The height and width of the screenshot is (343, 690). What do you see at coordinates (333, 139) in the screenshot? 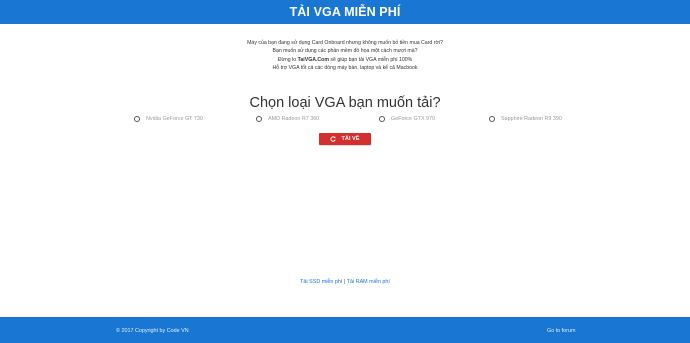
I see `refresh-icon` at bounding box center [333, 139].